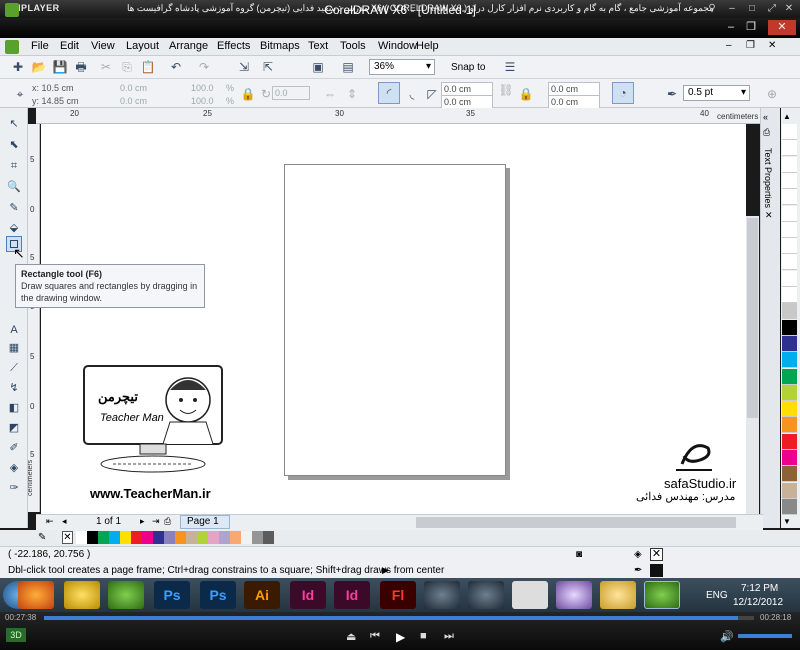  What do you see at coordinates (14, 228) in the screenshot?
I see `smart-fill-icon: ⬙` at bounding box center [14, 228].